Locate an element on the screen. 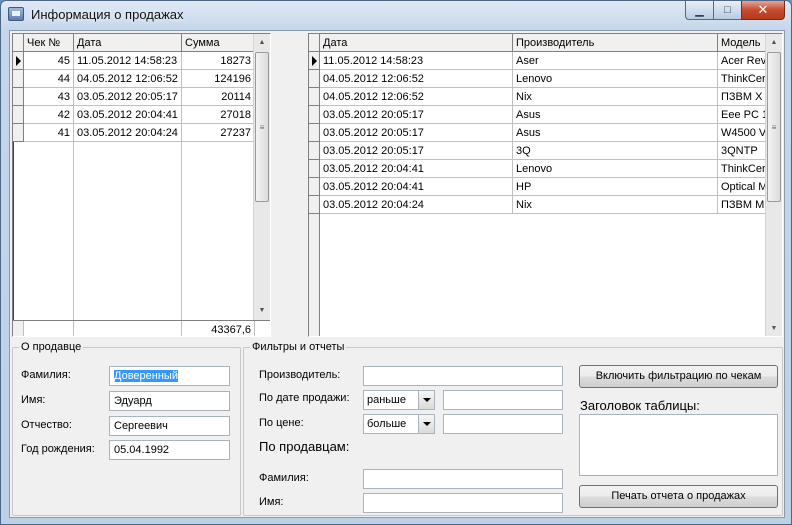 The width and height of the screenshot is (792, 525). title-bar: Информация о продажах ▁ □ ✕ is located at coordinates (396, 15).